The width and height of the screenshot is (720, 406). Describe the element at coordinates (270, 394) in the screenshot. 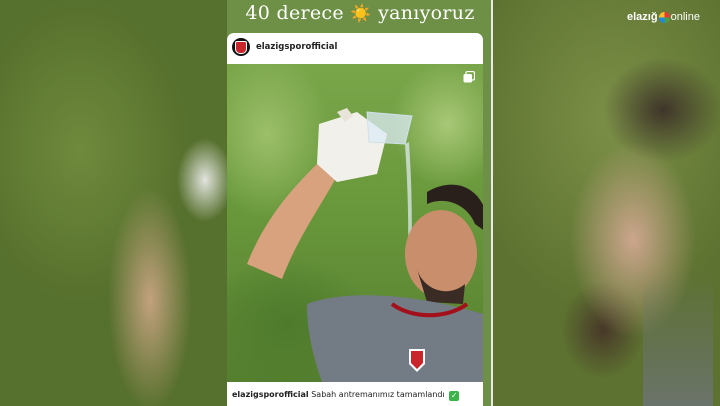

I see `caption-username: elazigsporofficial` at that location.